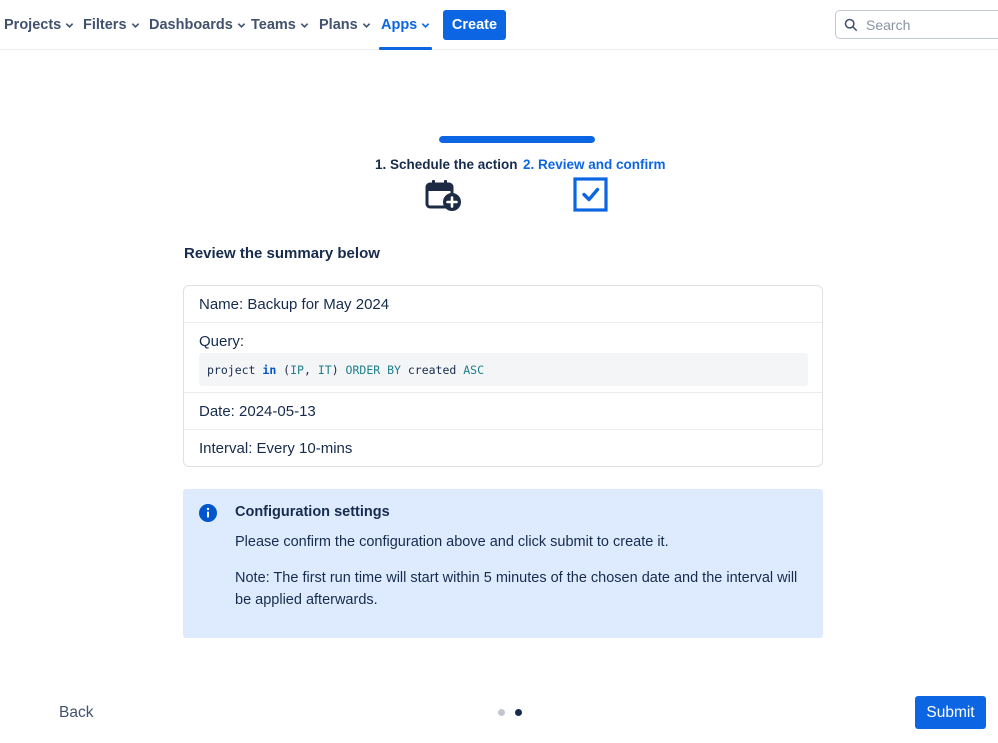 This screenshot has width=998, height=743. I want to click on submit-button: Submit, so click(950, 712).